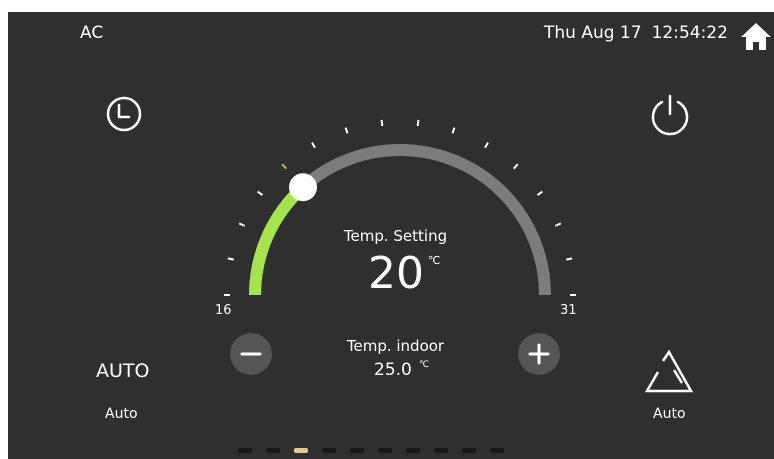  What do you see at coordinates (395, 346) in the screenshot?
I see `temp-indoor-label: Temp. indoor` at bounding box center [395, 346].